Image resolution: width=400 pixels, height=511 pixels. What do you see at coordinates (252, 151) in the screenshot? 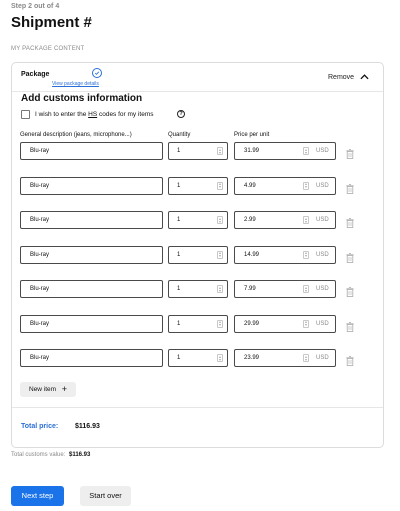
I see `price-value: 31.99` at bounding box center [252, 151].